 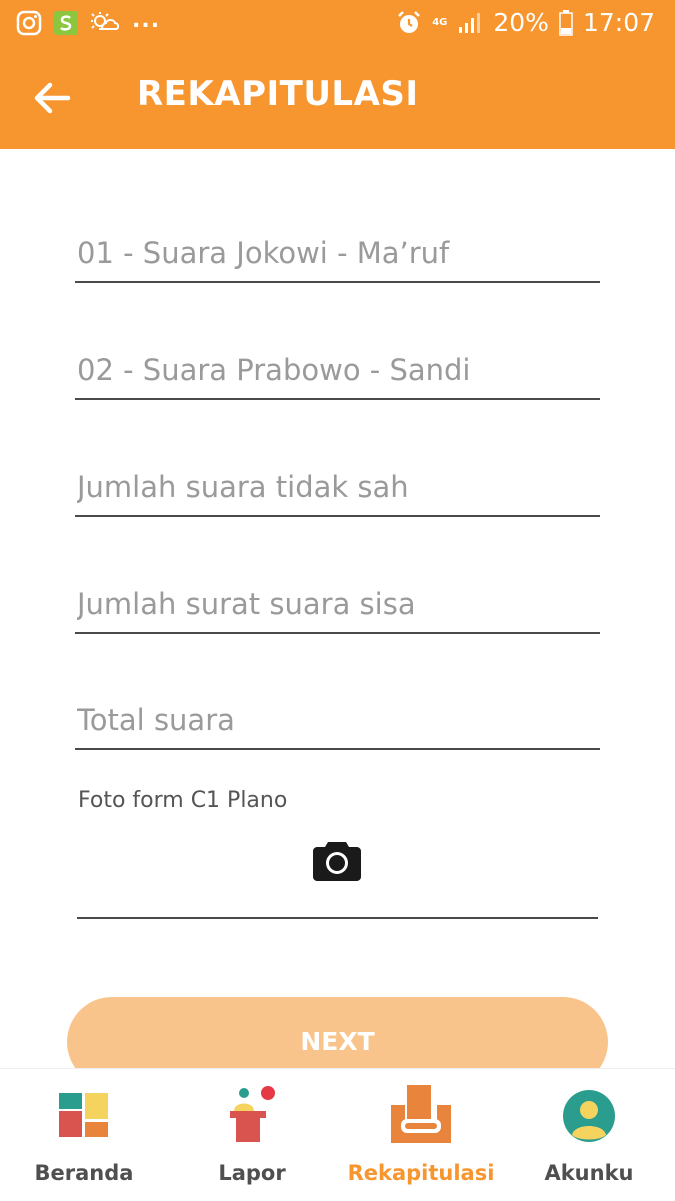 What do you see at coordinates (84, 1173) in the screenshot?
I see `nav-label-beranda: Beranda` at bounding box center [84, 1173].